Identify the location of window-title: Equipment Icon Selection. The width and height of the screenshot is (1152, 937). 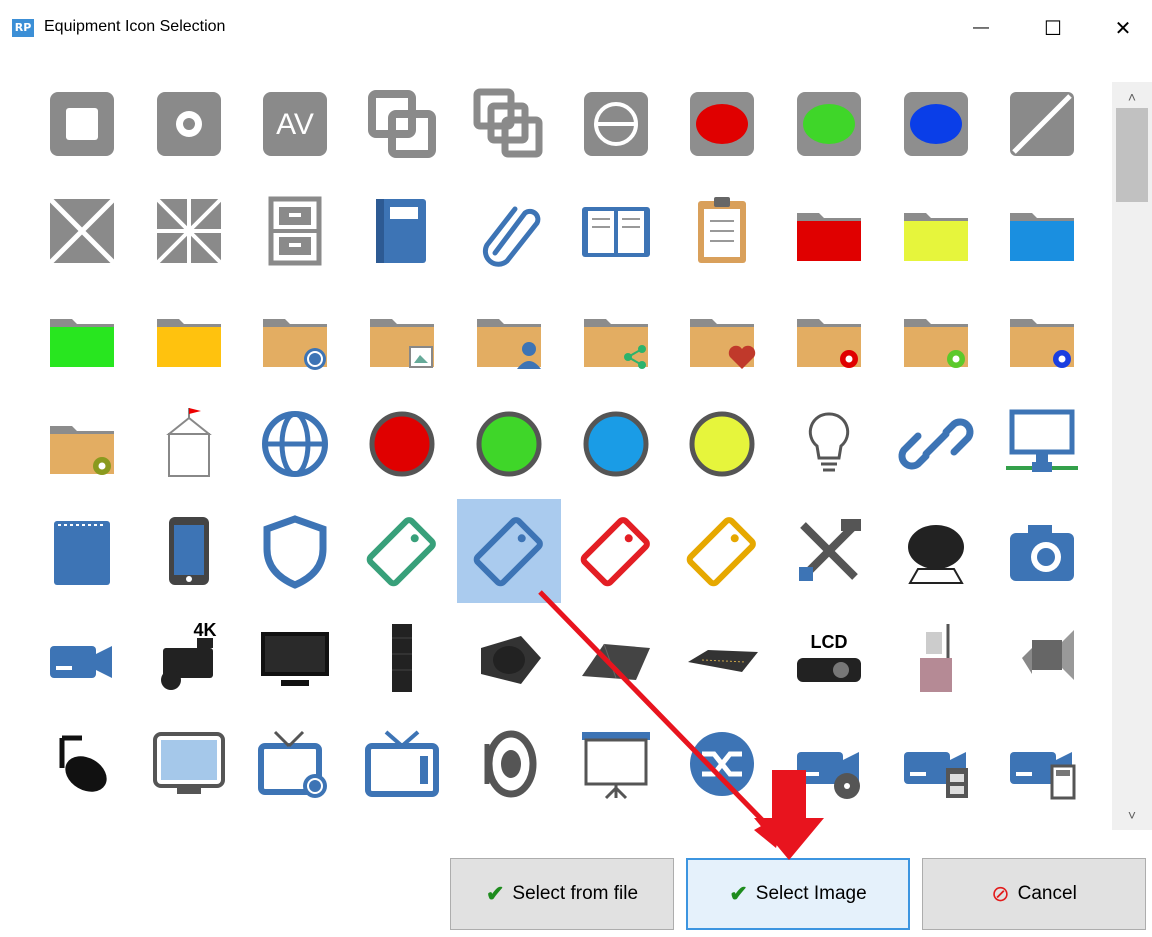
(135, 26).